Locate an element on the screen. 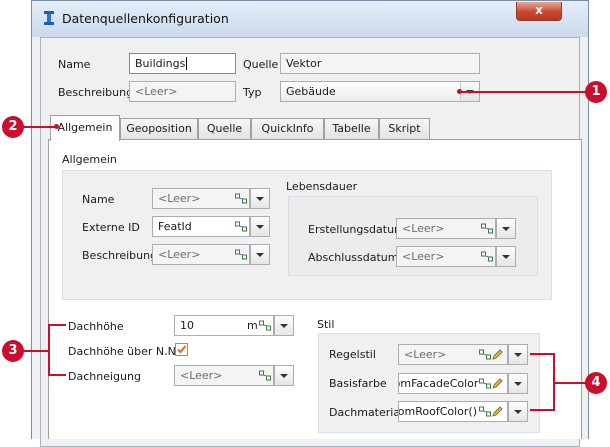  name-field: <Leer> is located at coordinates (201, 198).